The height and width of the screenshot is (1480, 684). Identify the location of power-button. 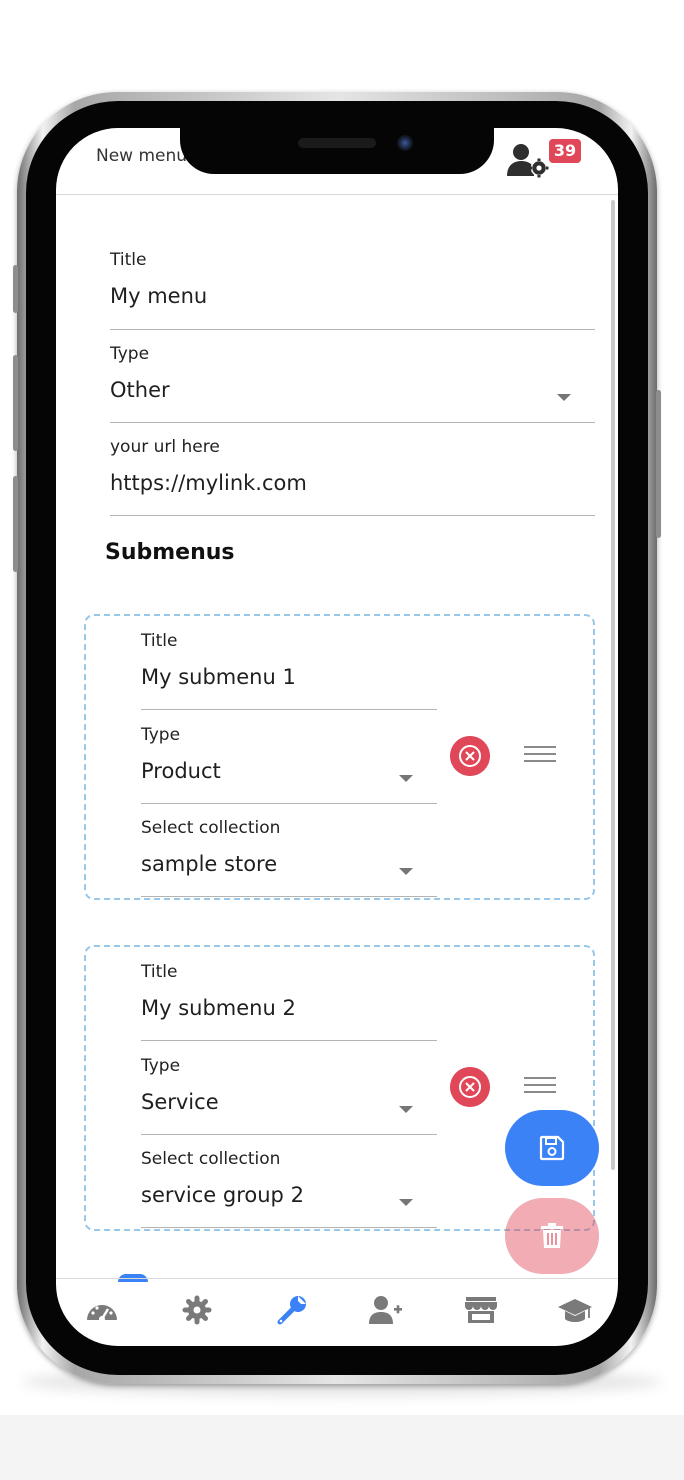
(658, 464).